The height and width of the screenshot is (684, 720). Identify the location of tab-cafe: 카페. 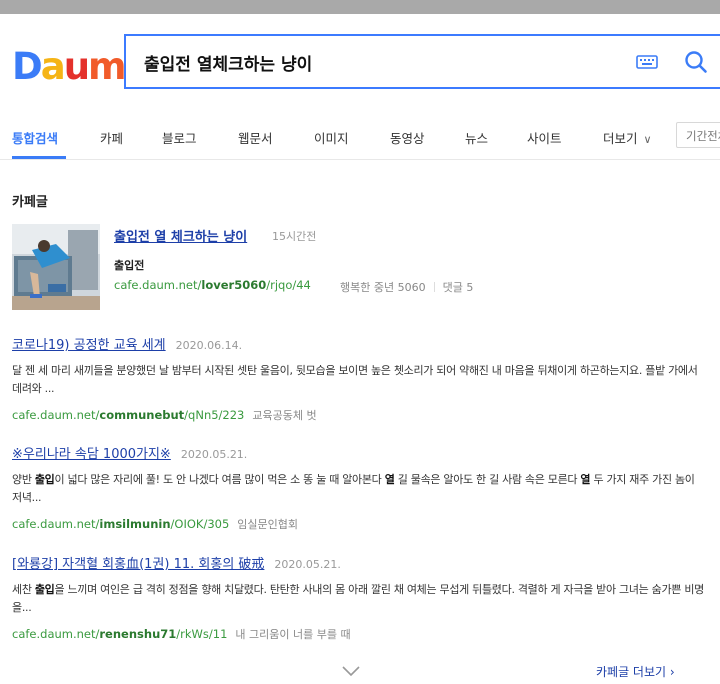
(111, 137).